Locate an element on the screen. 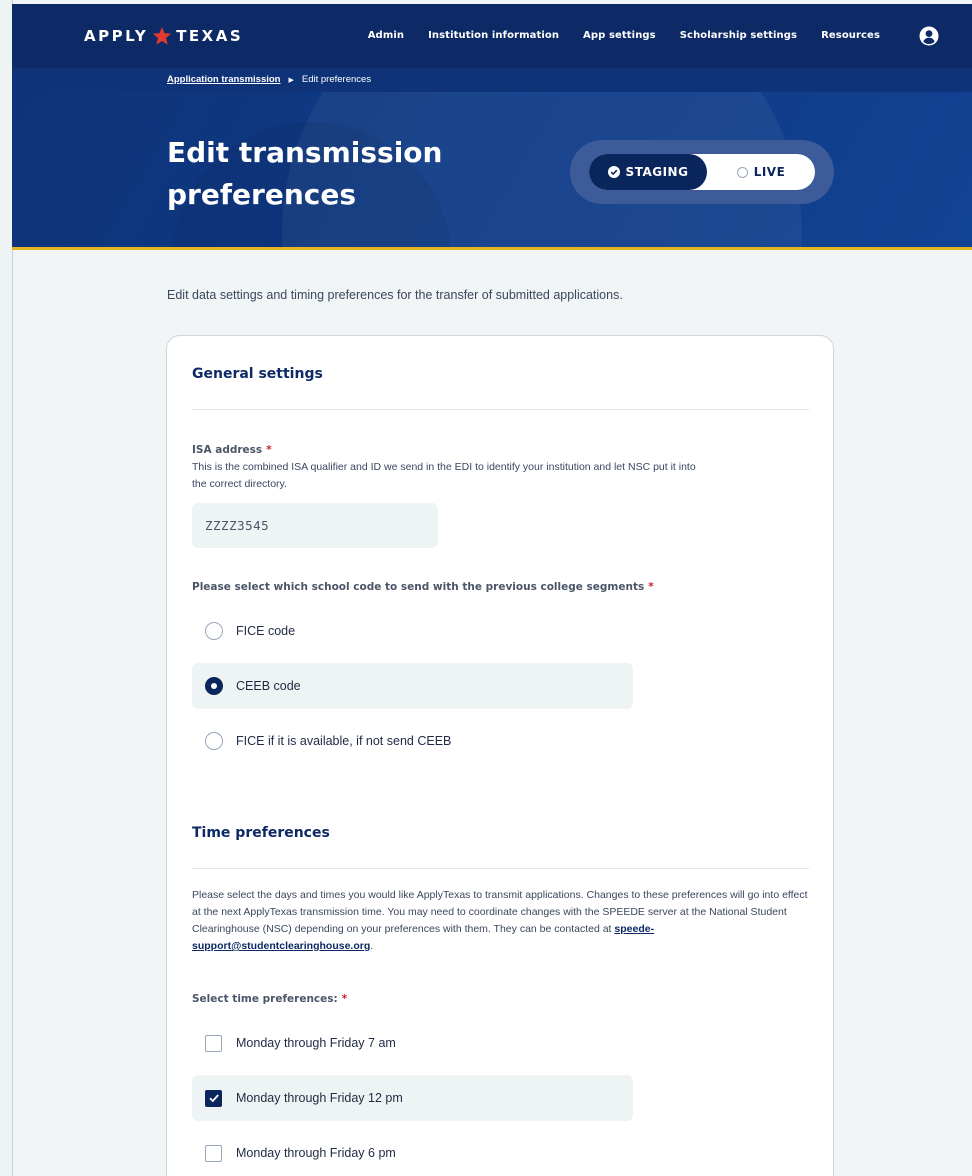 Image resolution: width=972 pixels, height=1176 pixels. nav-institution-information: Institution information is located at coordinates (493, 35).